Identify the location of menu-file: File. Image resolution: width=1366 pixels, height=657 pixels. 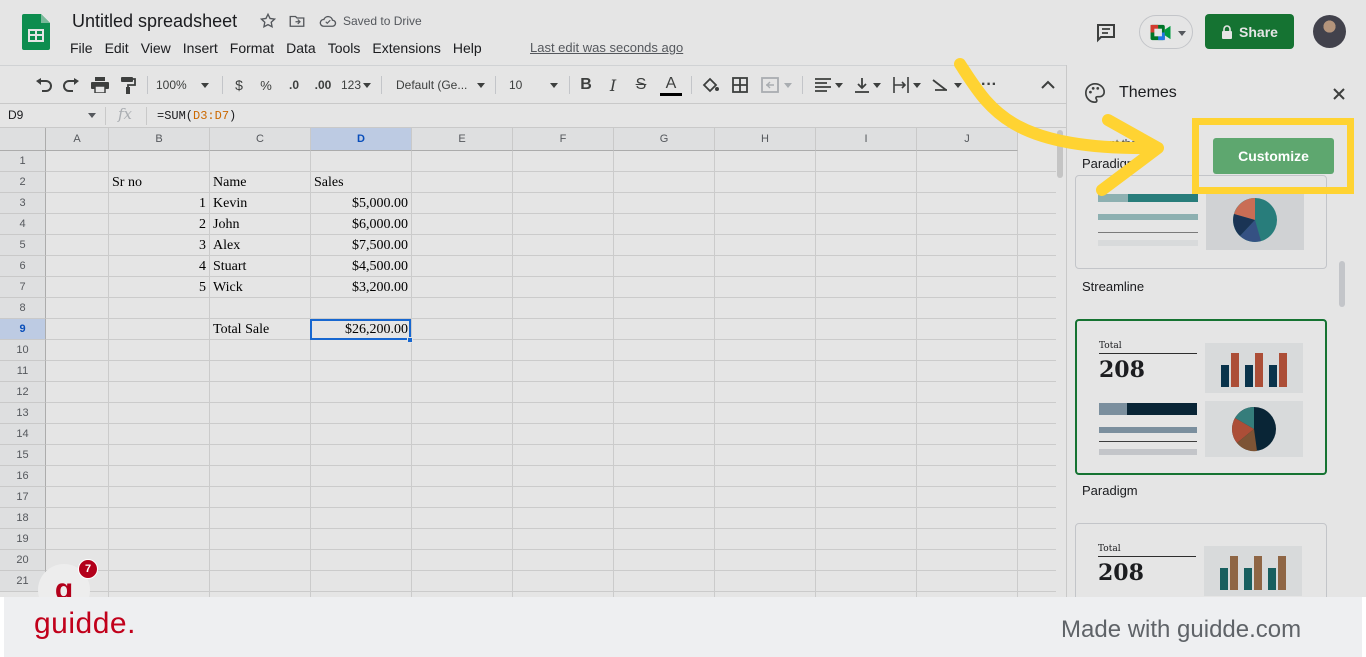
(81, 48).